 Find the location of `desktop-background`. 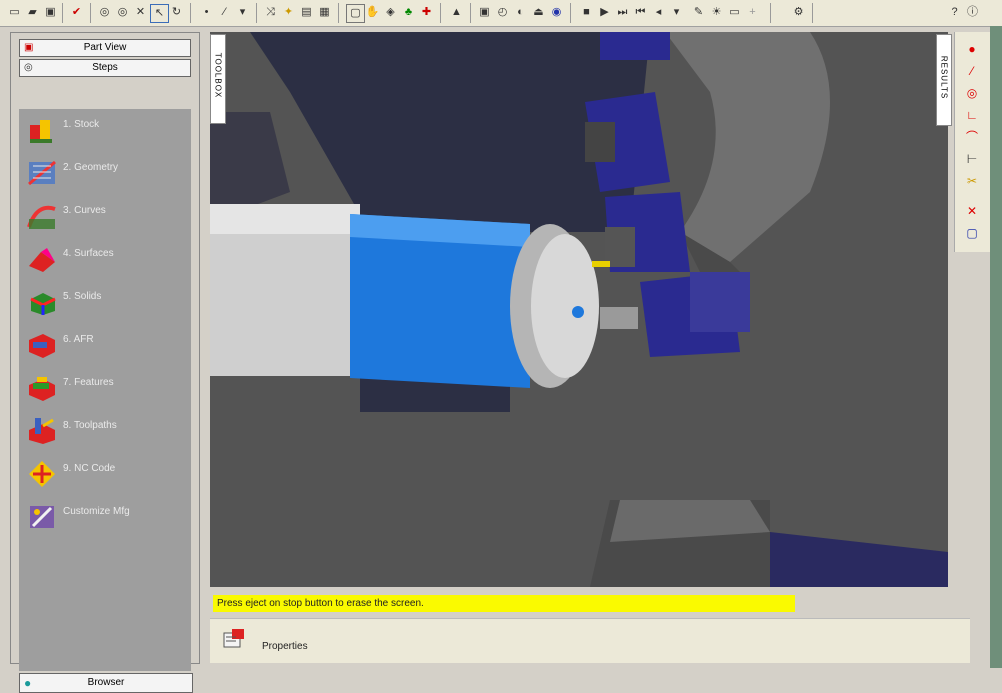

desktop-background is located at coordinates (996, 347).